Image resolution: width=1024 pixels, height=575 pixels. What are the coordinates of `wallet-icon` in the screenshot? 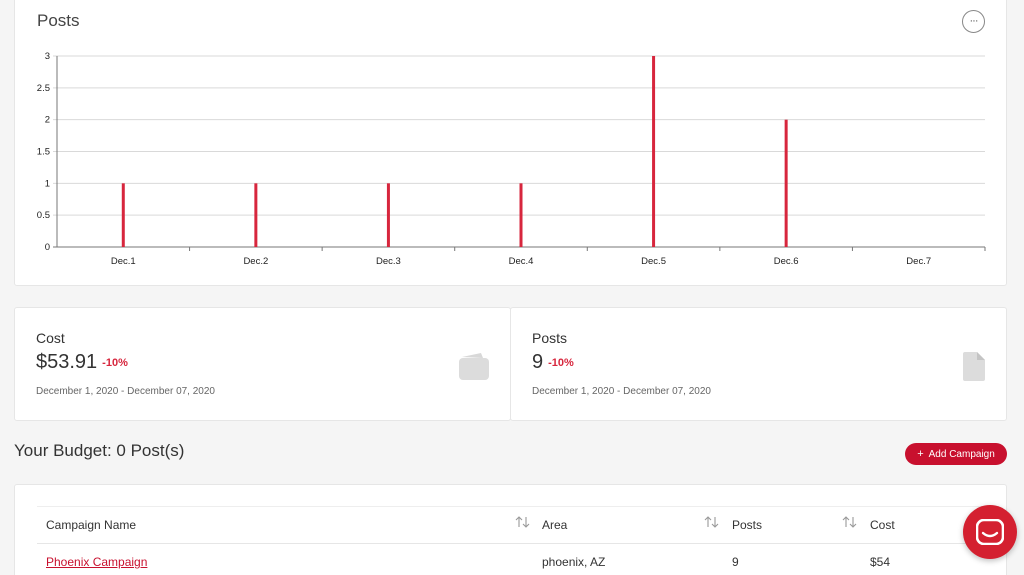 It's located at (474, 366).